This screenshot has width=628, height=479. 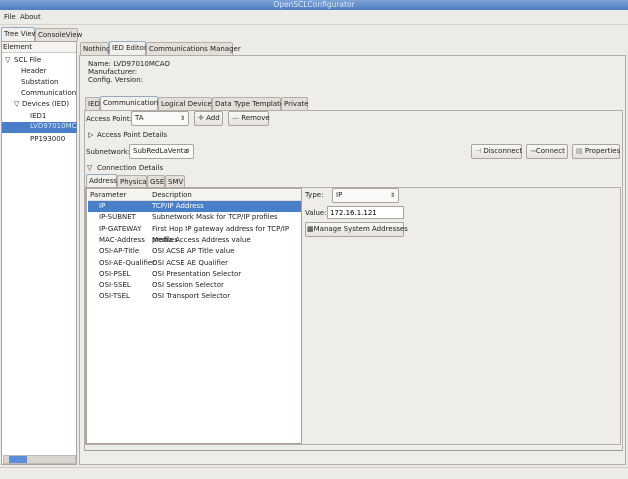 I want to click on table-row: OSI-SSEL OSI Session Selector, so click(x=194, y=285).